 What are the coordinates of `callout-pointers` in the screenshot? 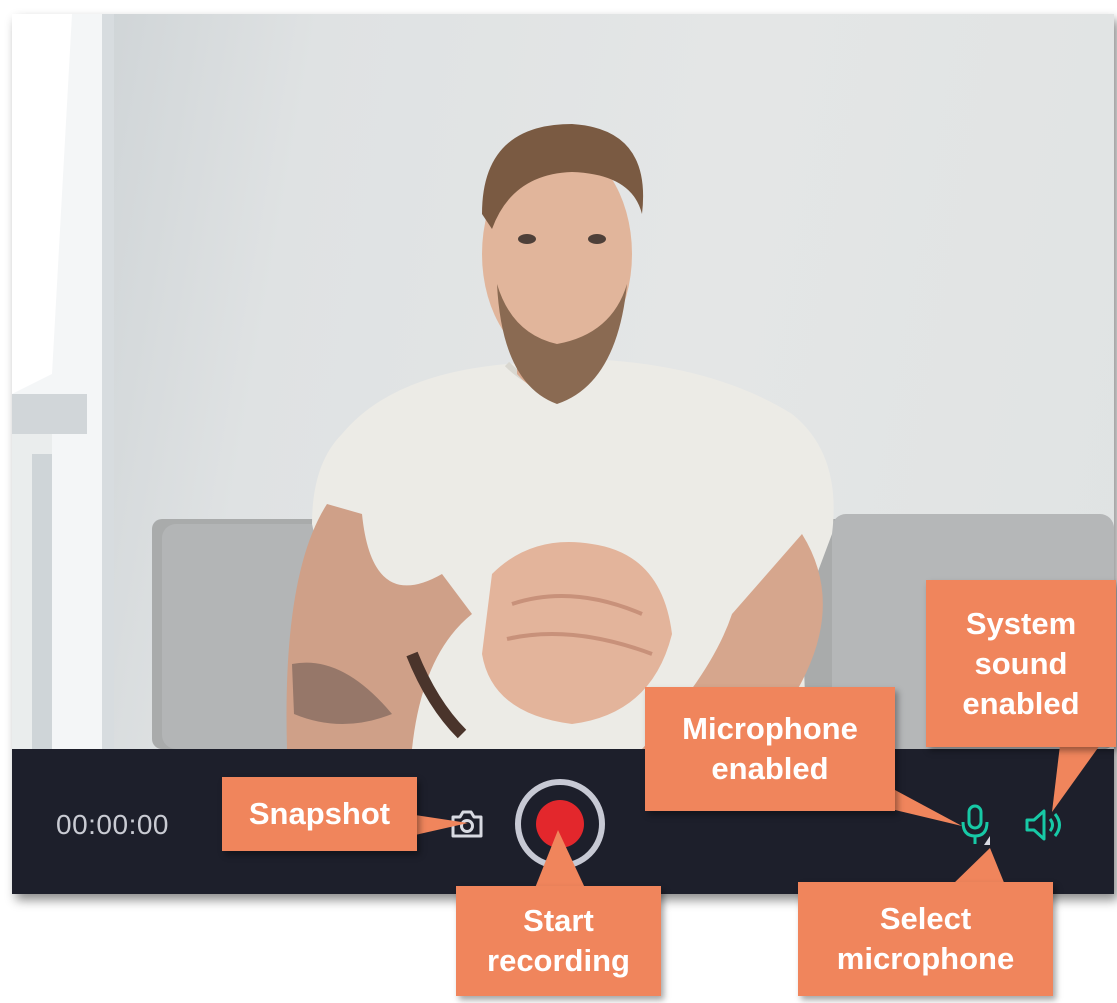 It's located at (757, 816).